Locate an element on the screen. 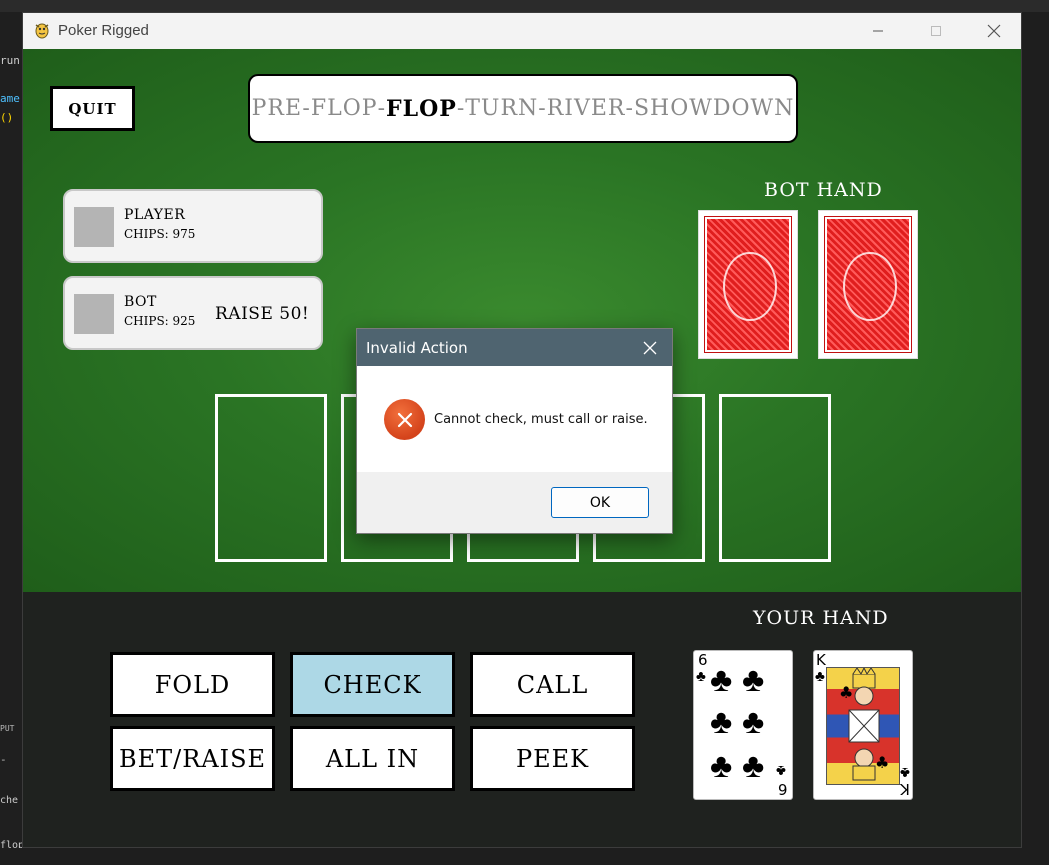 The image size is (1049, 865). dialog-body: Cannot check, must call or raise. is located at coordinates (514, 419).